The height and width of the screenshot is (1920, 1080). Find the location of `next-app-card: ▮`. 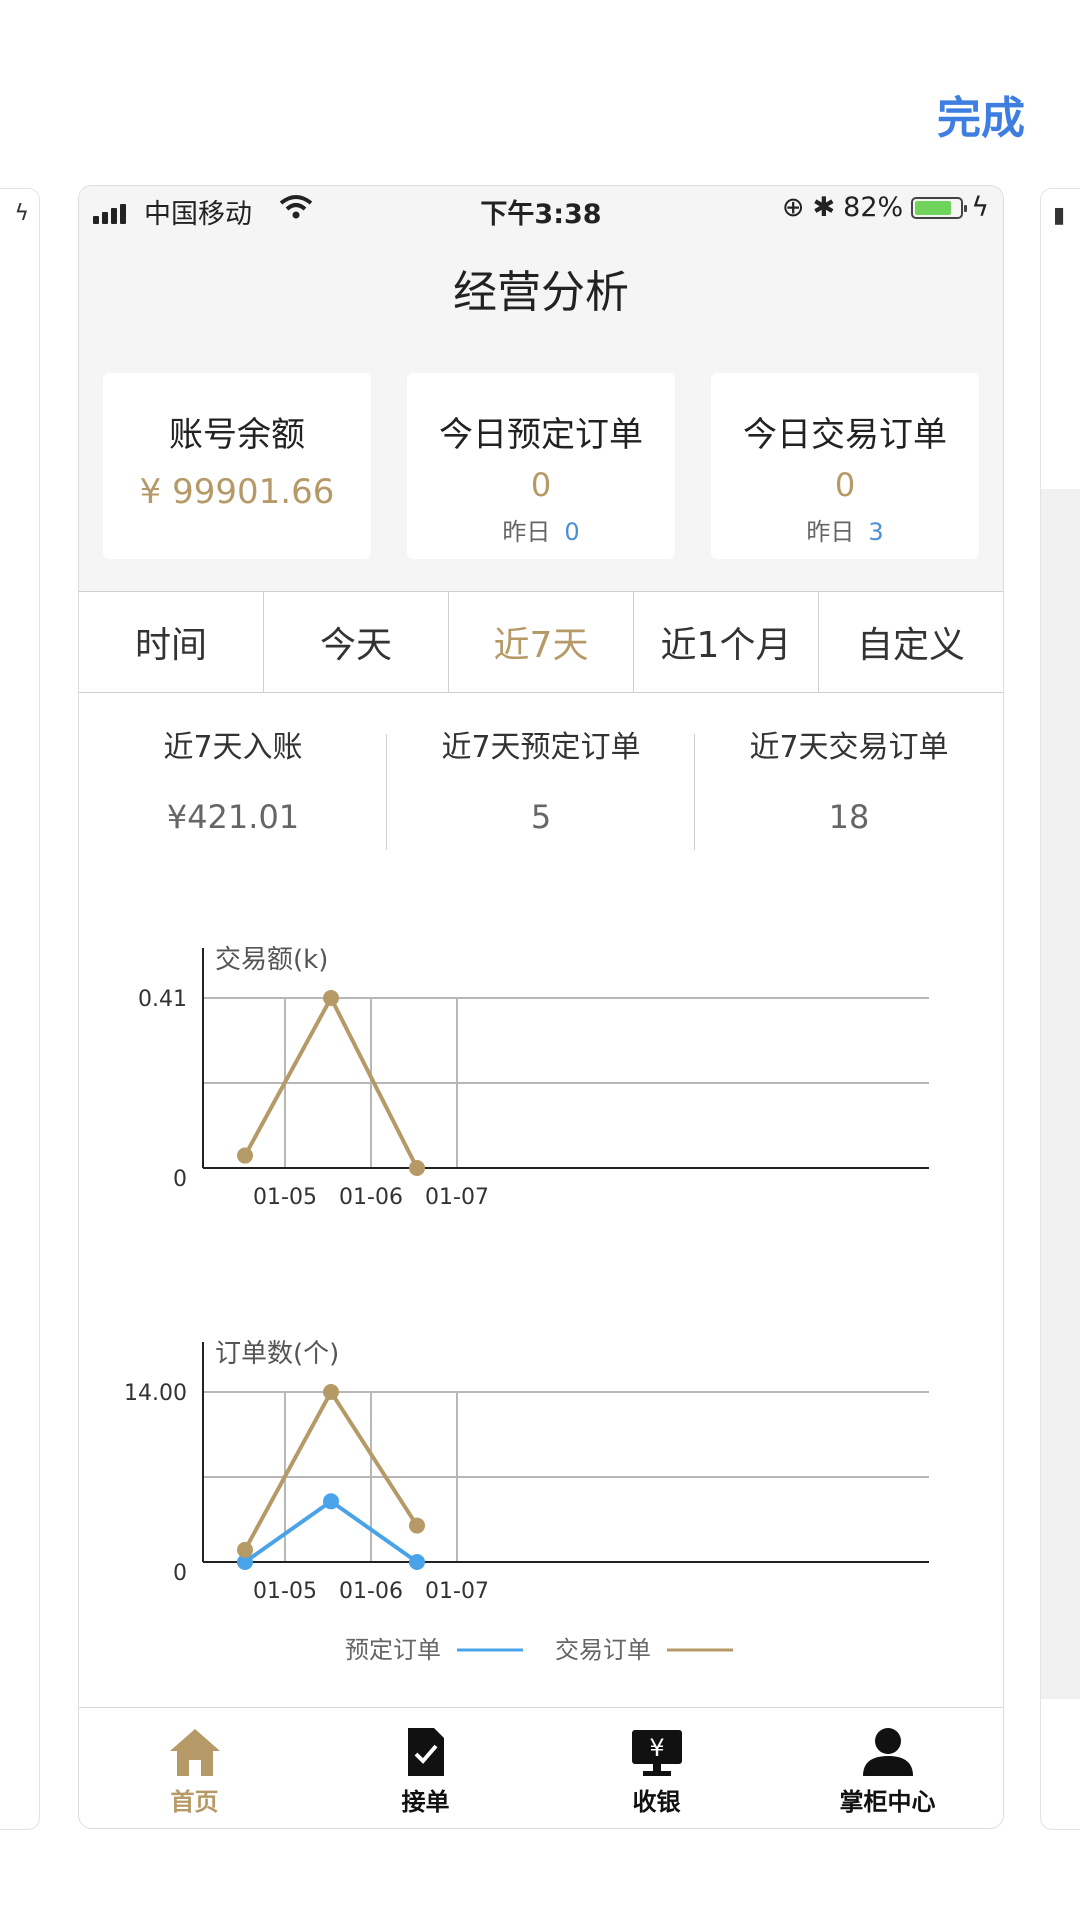

next-app-card: ▮ is located at coordinates (1060, 1009).